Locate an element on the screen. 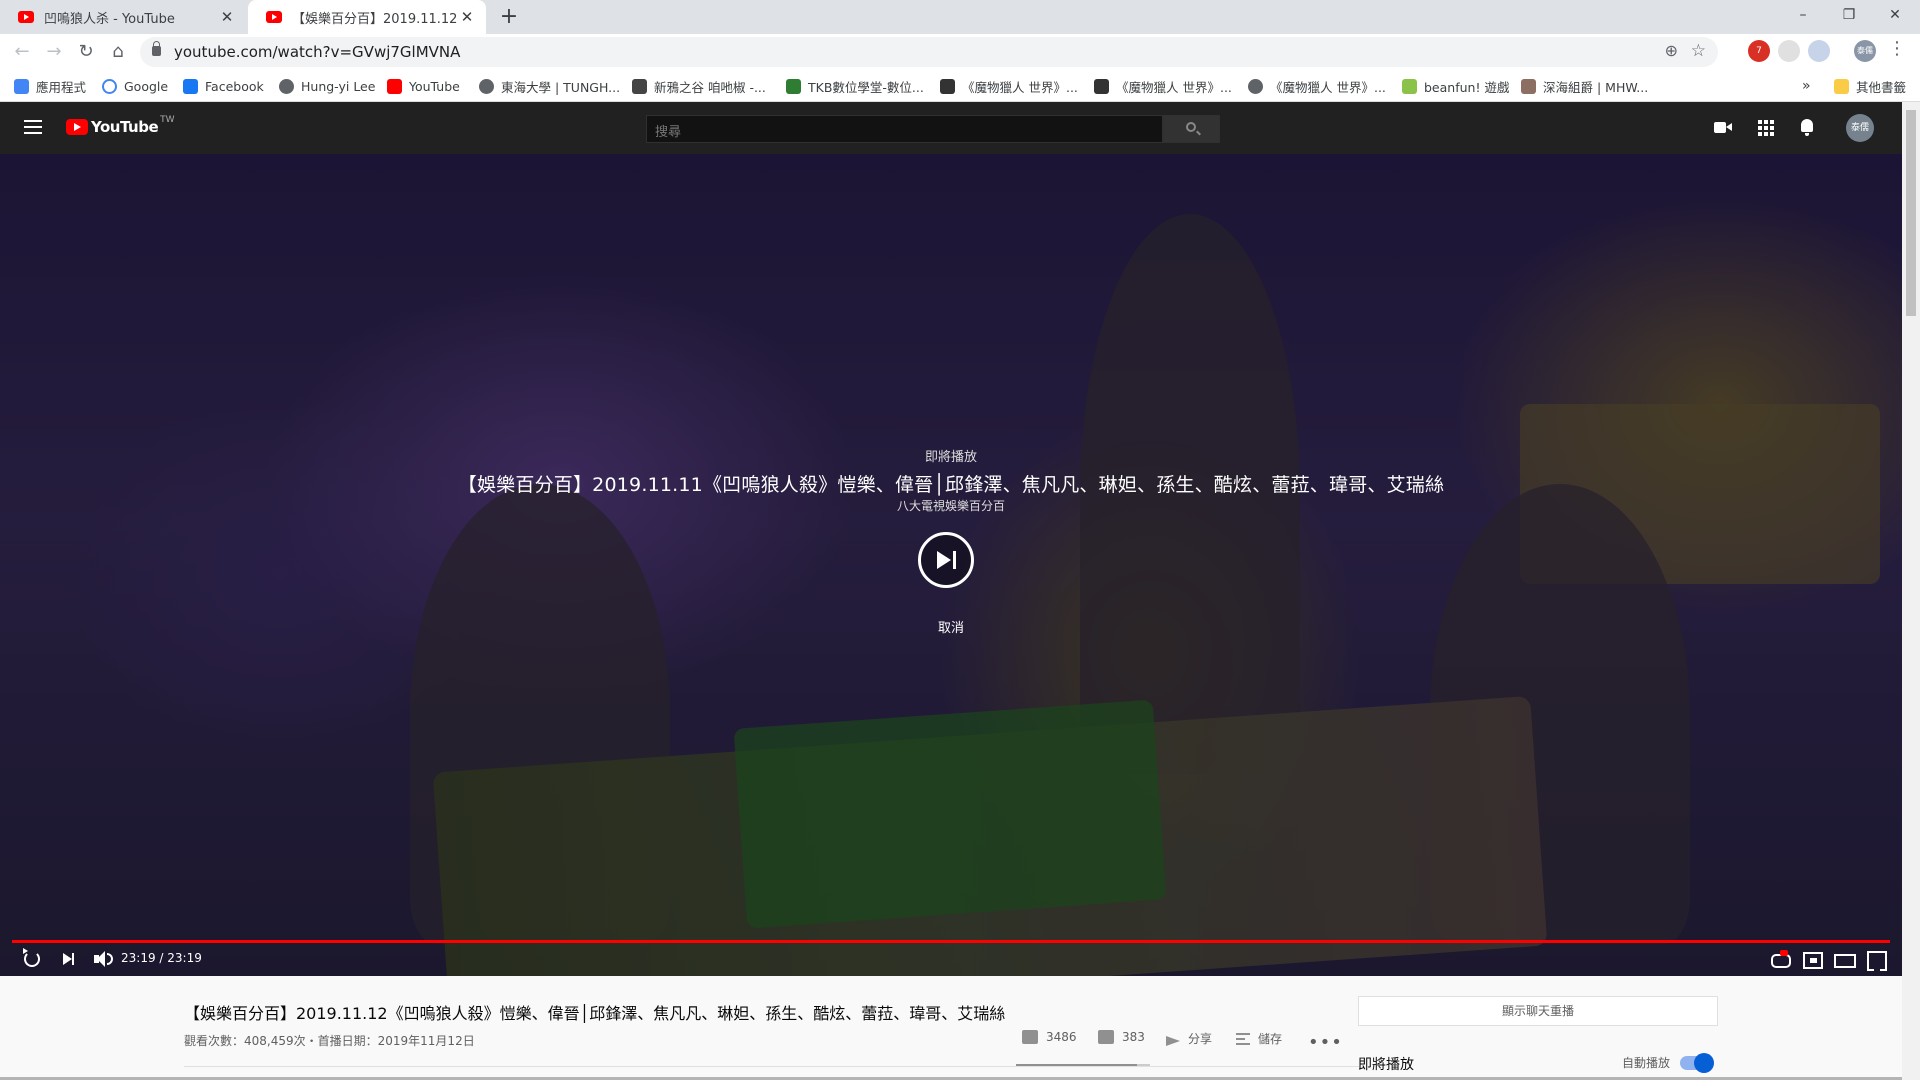  mh-icon is located at coordinates (1101, 86).